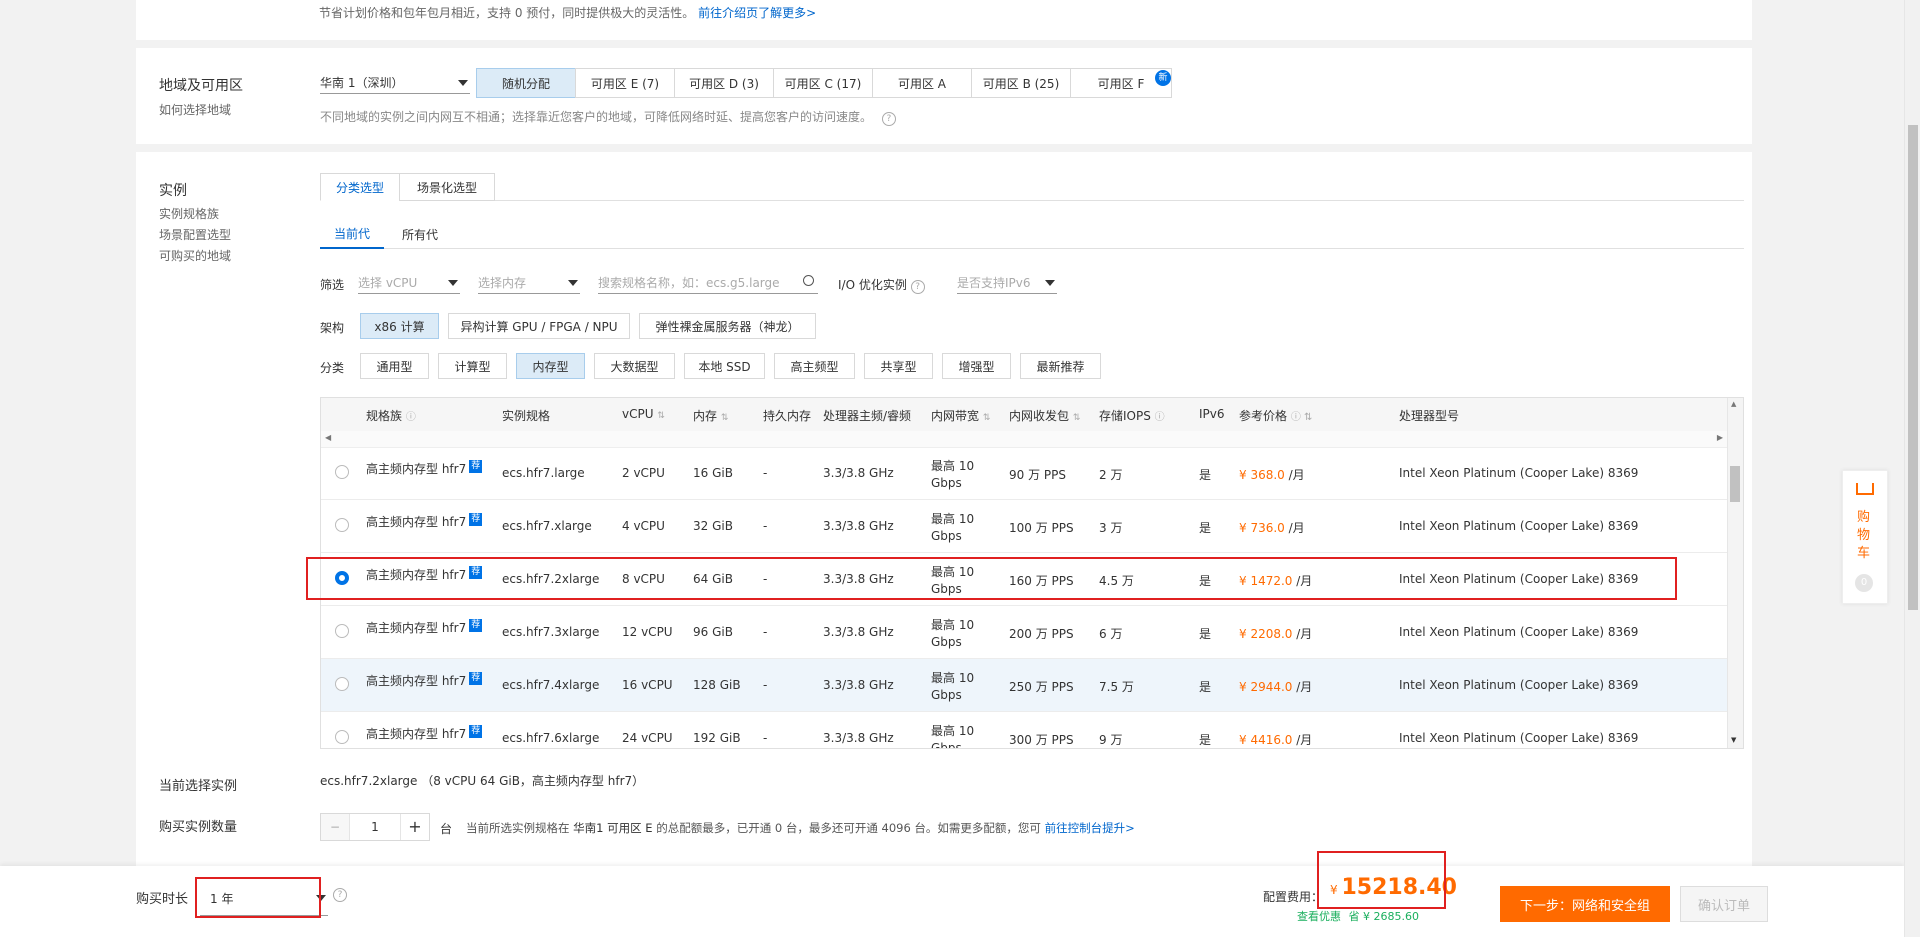  I want to click on cell-mem: 192 GiB, so click(717, 738).